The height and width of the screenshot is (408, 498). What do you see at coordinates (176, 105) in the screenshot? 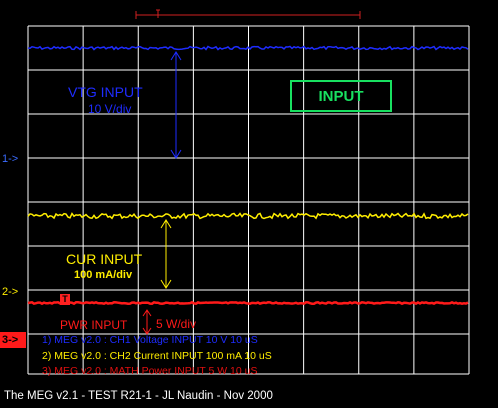
I see `vtg-amplitude-arrow` at bounding box center [176, 105].